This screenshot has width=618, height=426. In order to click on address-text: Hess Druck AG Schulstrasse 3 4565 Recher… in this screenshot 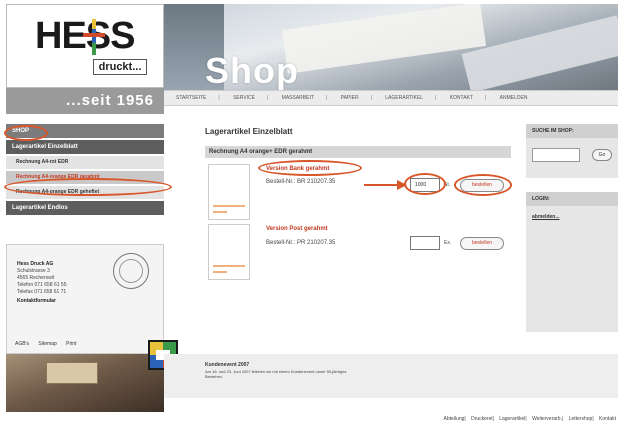, I will do `click(42, 283)`.